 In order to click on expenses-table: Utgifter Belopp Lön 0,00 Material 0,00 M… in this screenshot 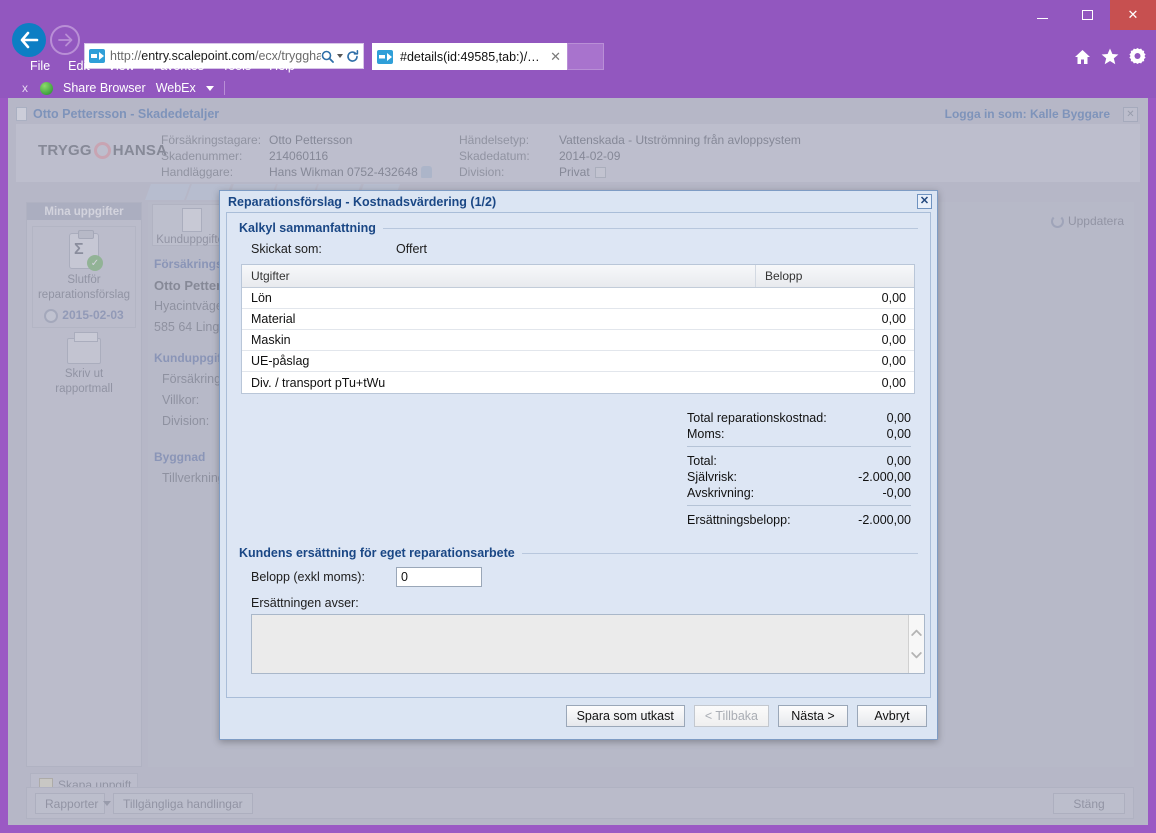, I will do `click(578, 329)`.